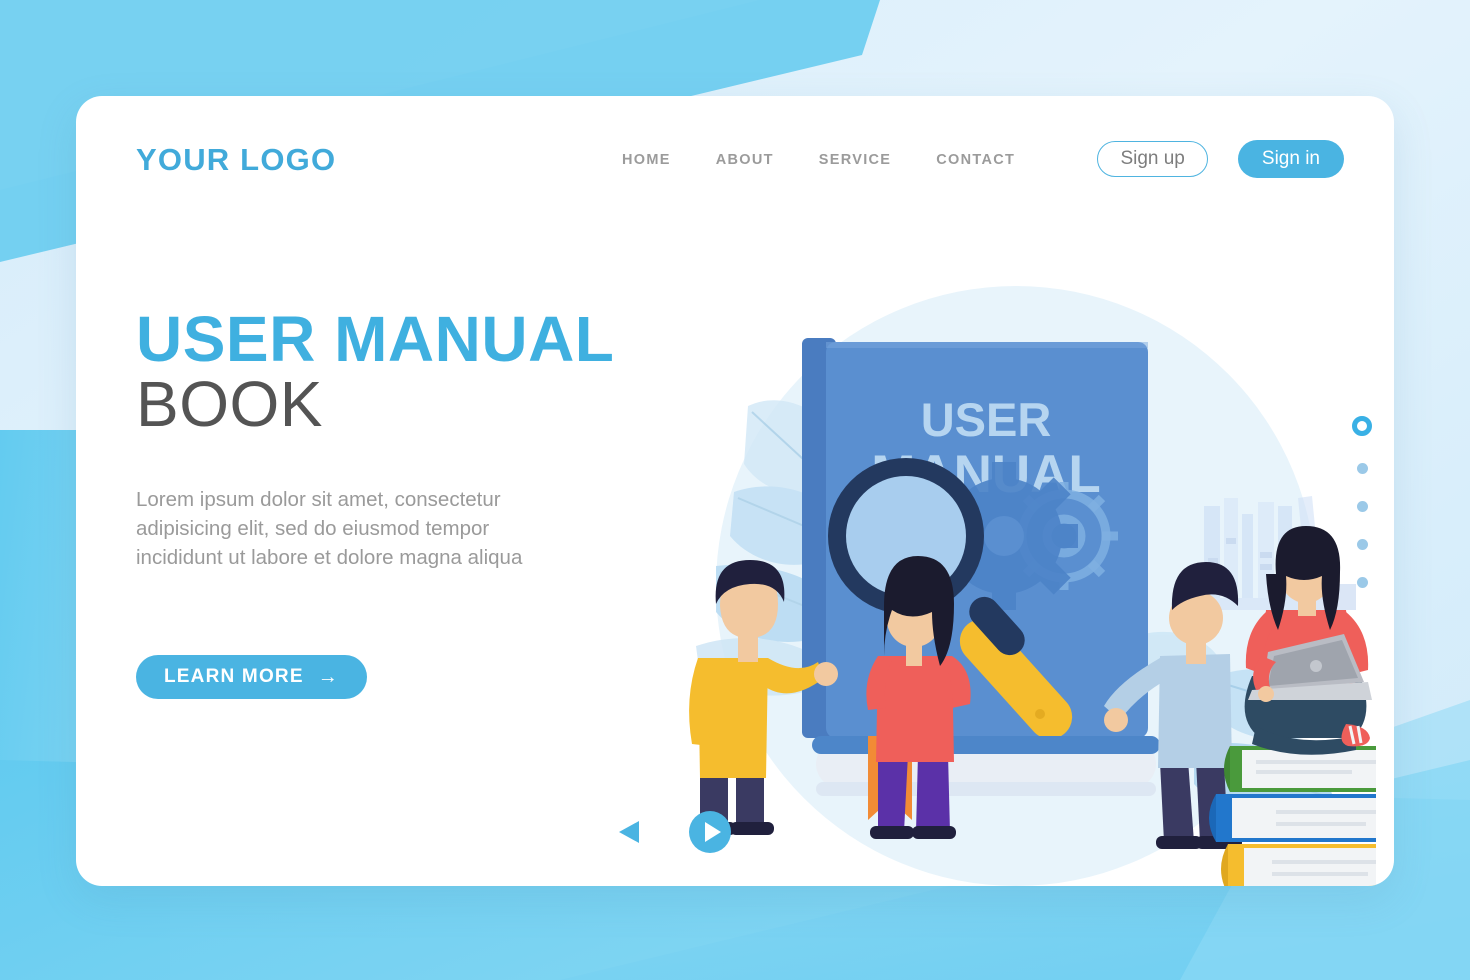 This screenshot has height=980, width=1470. What do you see at coordinates (855, 160) in the screenshot?
I see `nav-item-service: SERVICE` at bounding box center [855, 160].